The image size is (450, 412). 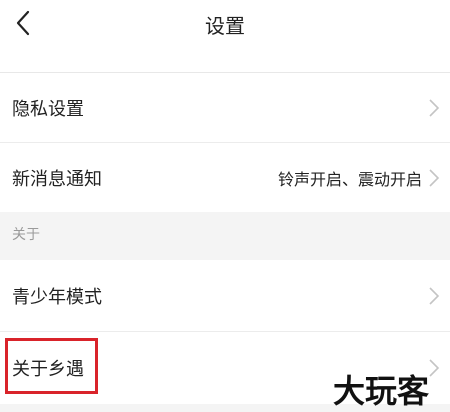 What do you see at coordinates (57, 297) in the screenshot?
I see `row-label: 青少年模式` at bounding box center [57, 297].